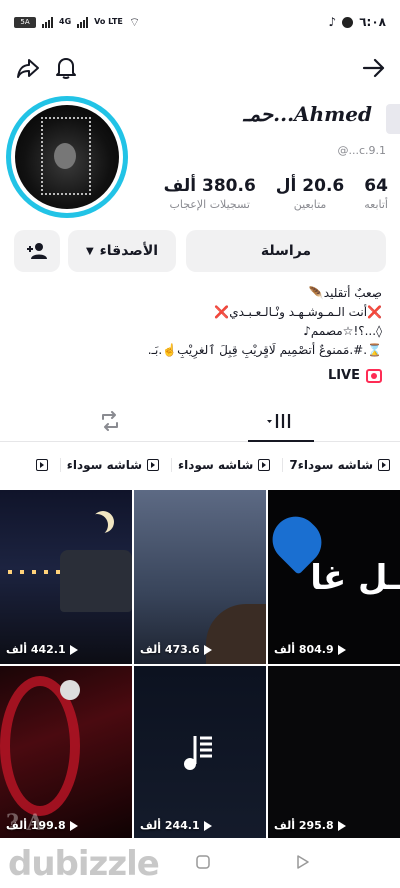 The image size is (400, 888). Describe the element at coordinates (70, 690) in the screenshot. I see `orb-graphic` at that location.